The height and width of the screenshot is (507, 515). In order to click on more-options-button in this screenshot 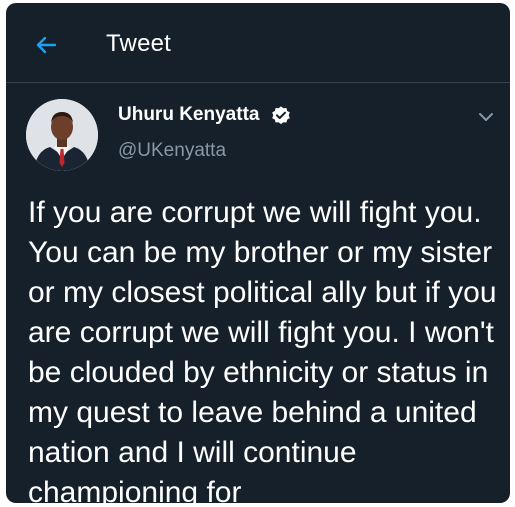, I will do `click(486, 117)`.